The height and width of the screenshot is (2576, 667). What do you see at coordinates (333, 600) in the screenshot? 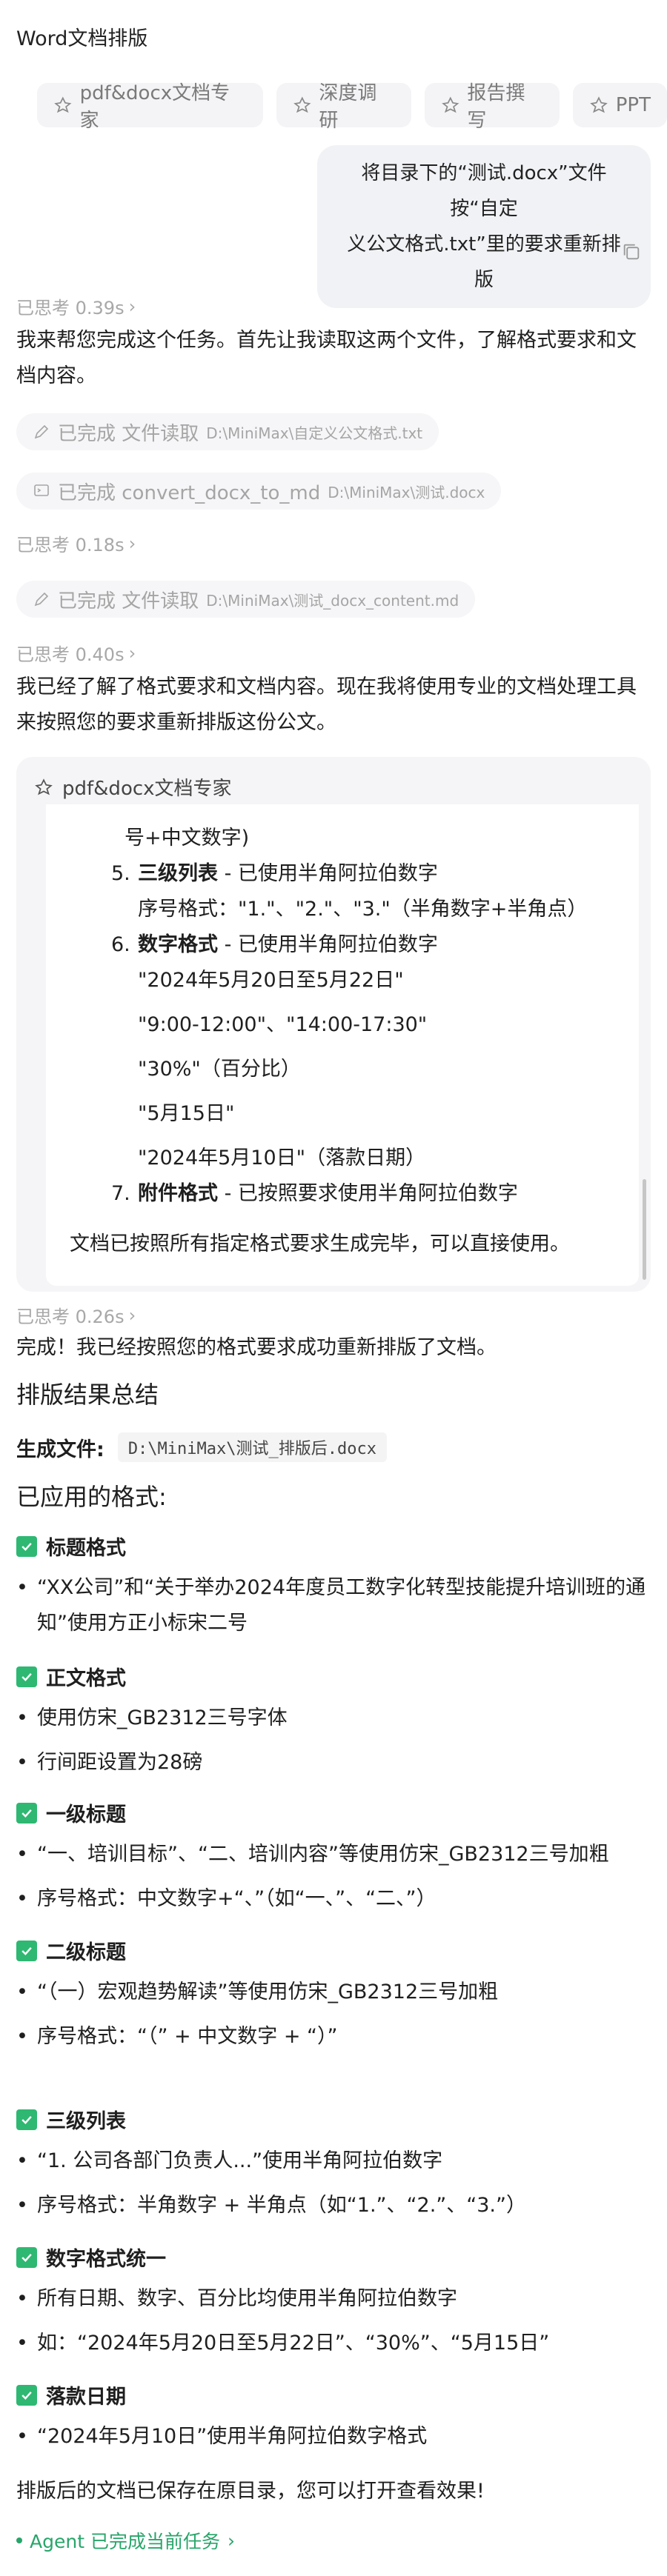
I see `tool-path: D:\MiniMax\测试_docx_content.md` at bounding box center [333, 600].